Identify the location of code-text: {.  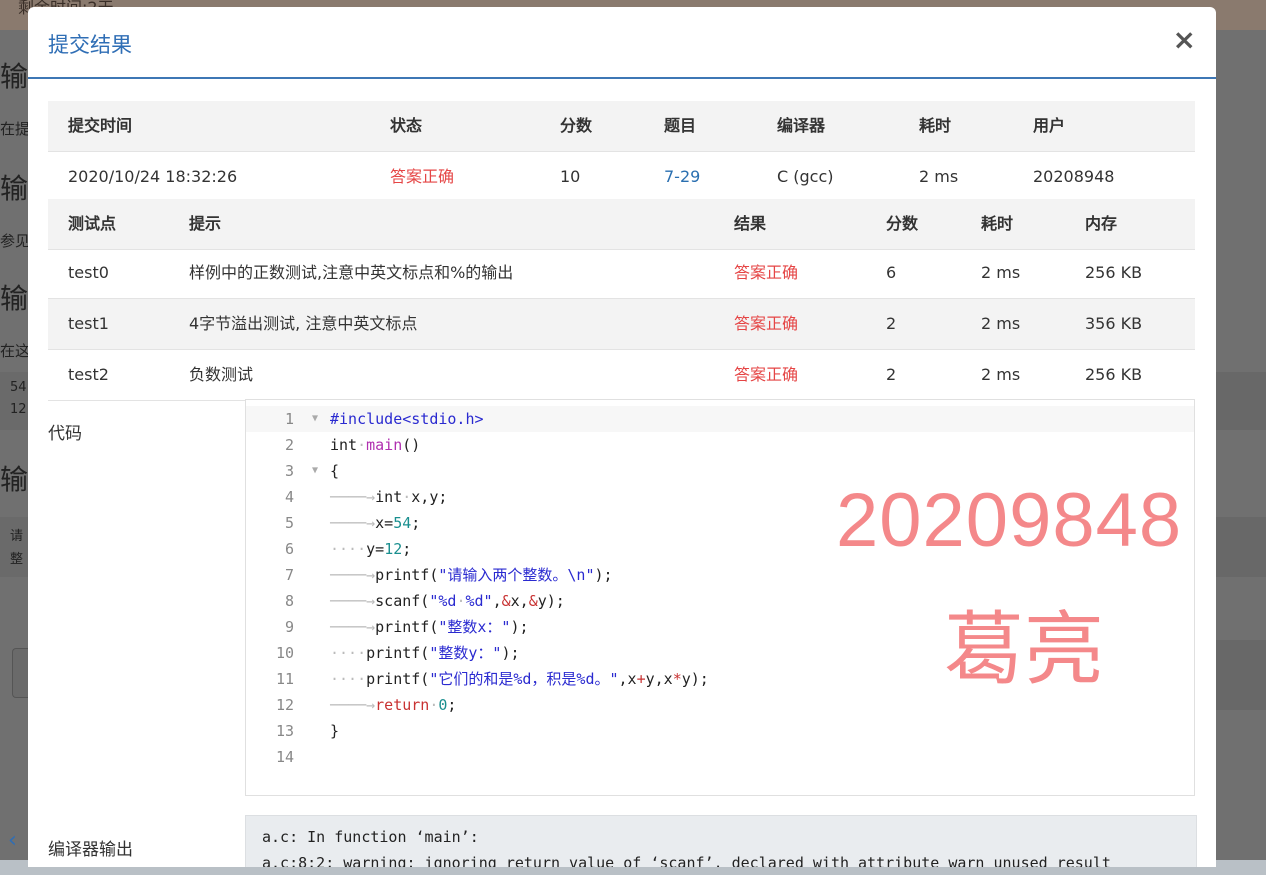
(335, 471).